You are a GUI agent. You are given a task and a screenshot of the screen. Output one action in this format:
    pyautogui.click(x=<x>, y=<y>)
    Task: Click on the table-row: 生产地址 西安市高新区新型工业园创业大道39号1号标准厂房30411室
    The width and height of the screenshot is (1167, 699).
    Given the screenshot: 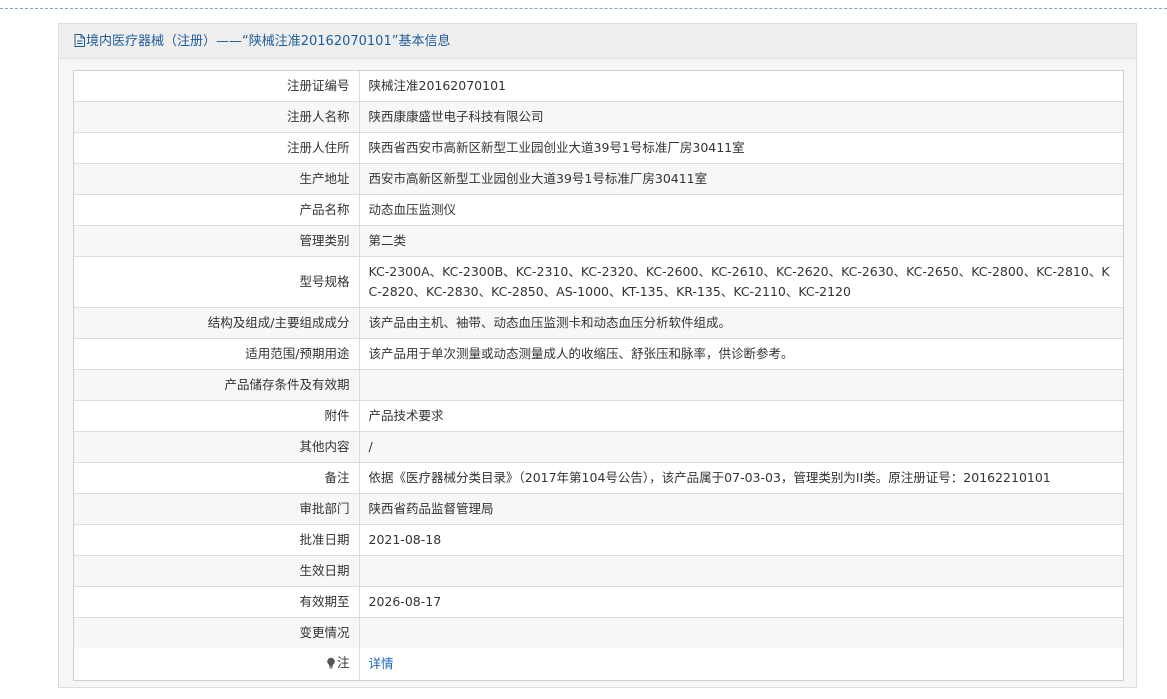 What is the action you would take?
    pyautogui.click(x=598, y=179)
    